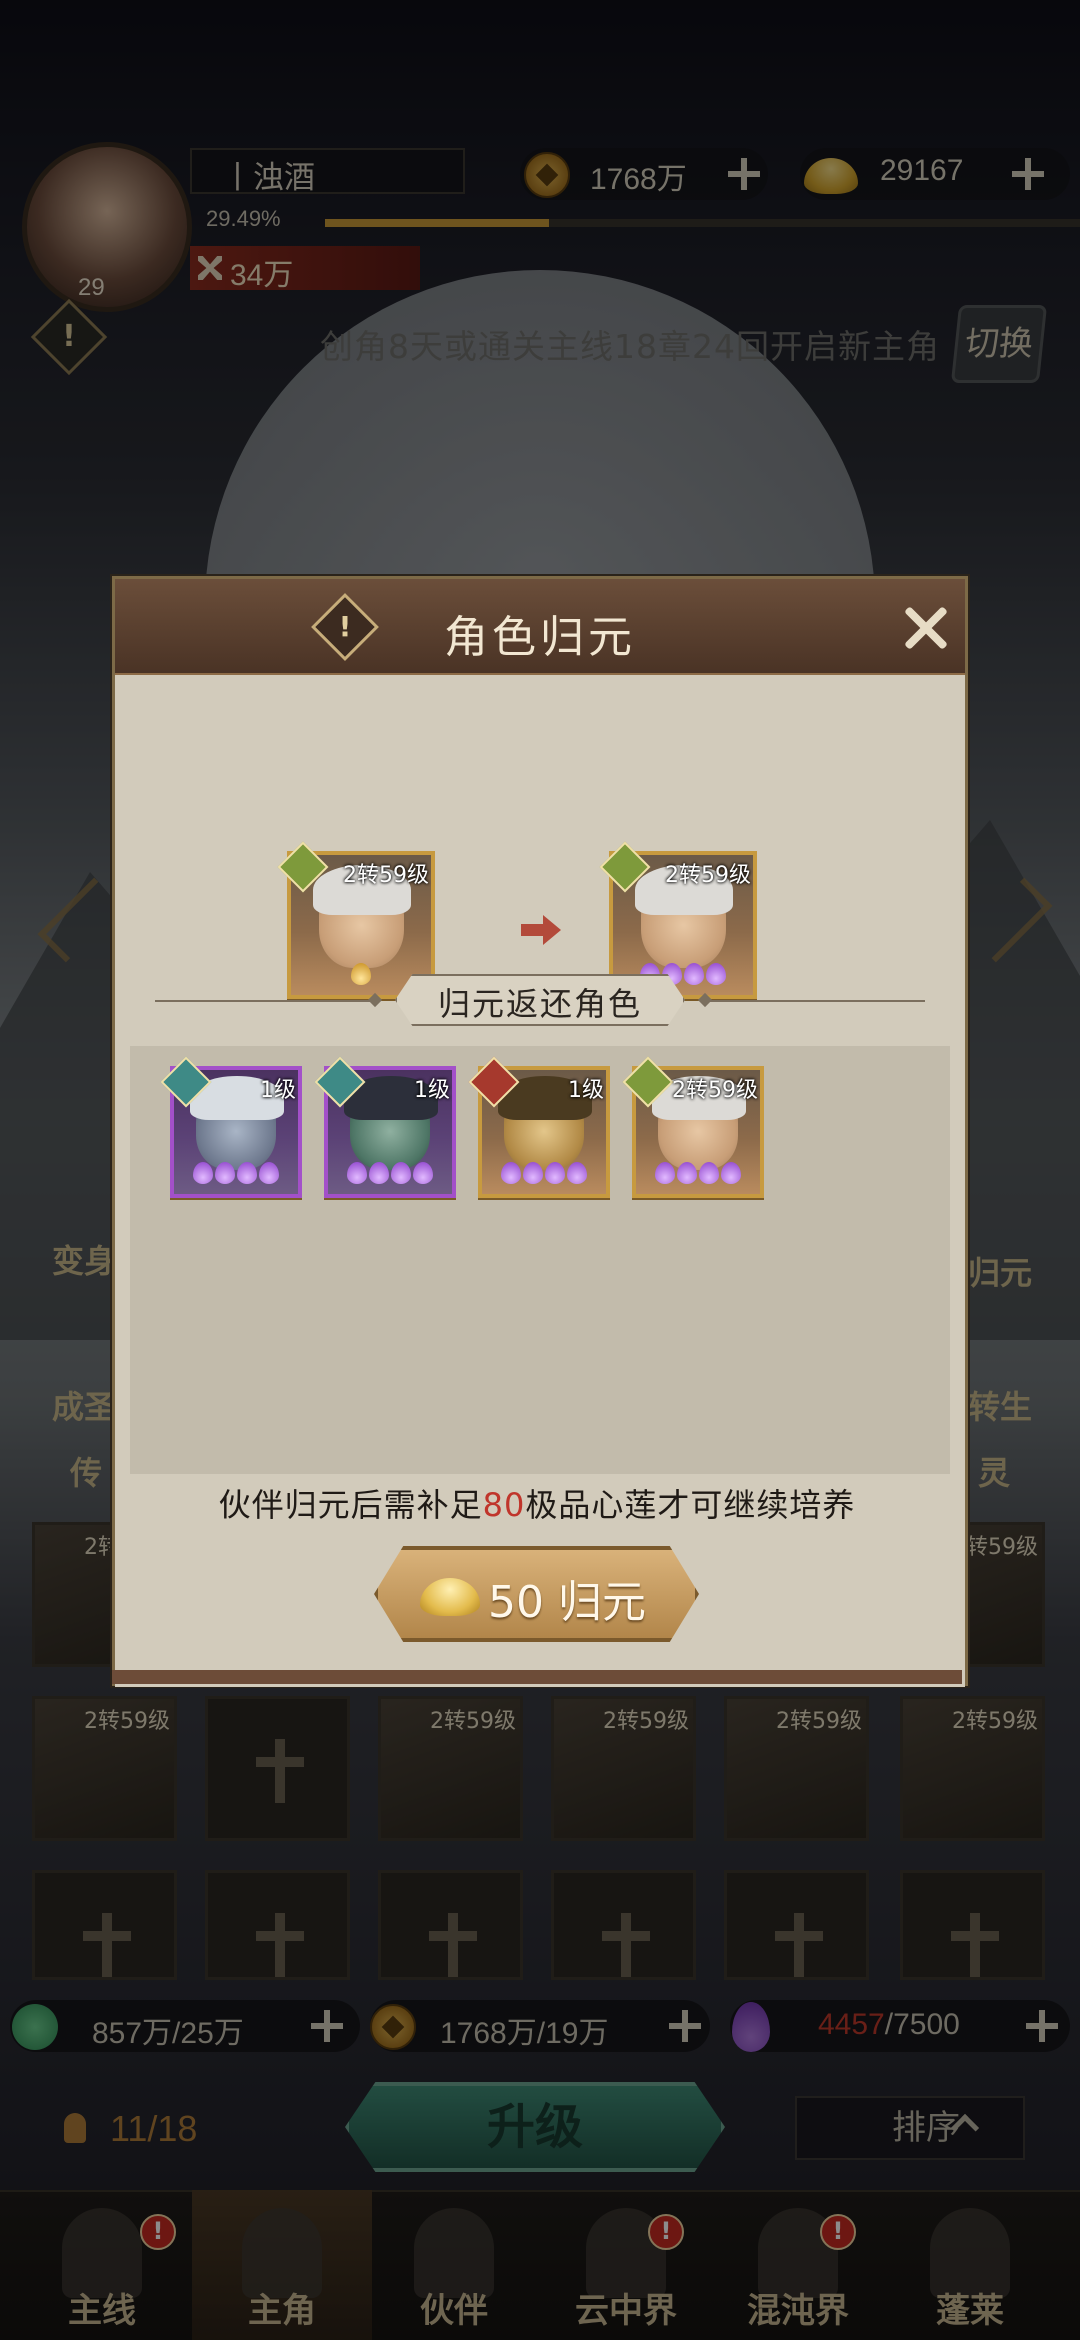  I want to click on dialog-footer-strip, so click(537, 1677).